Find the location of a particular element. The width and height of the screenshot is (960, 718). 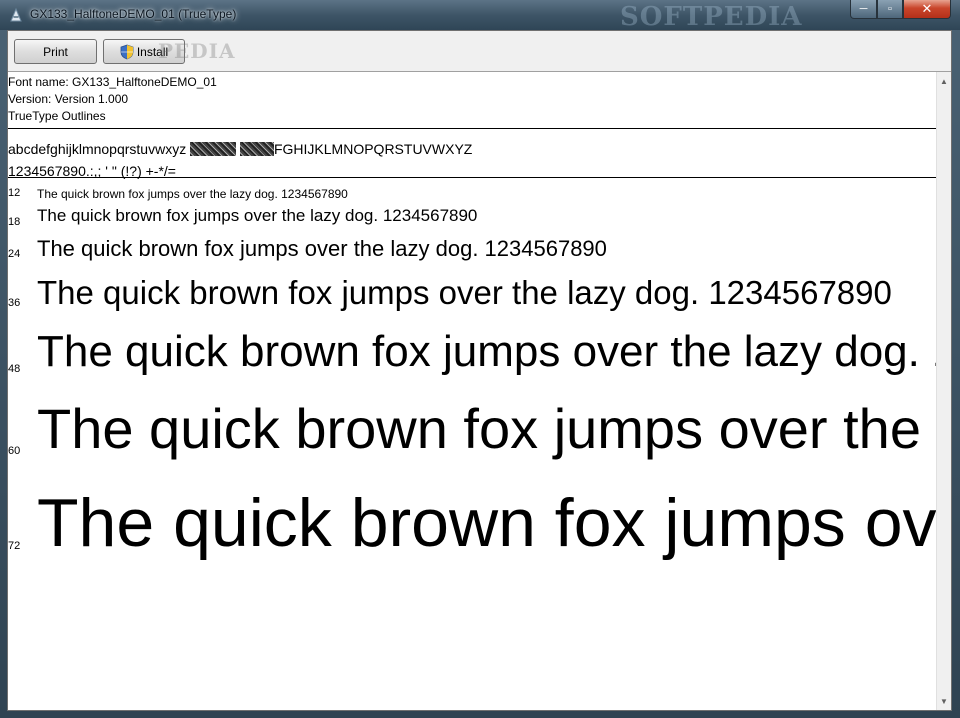

size-label: 12 is located at coordinates (14, 193).